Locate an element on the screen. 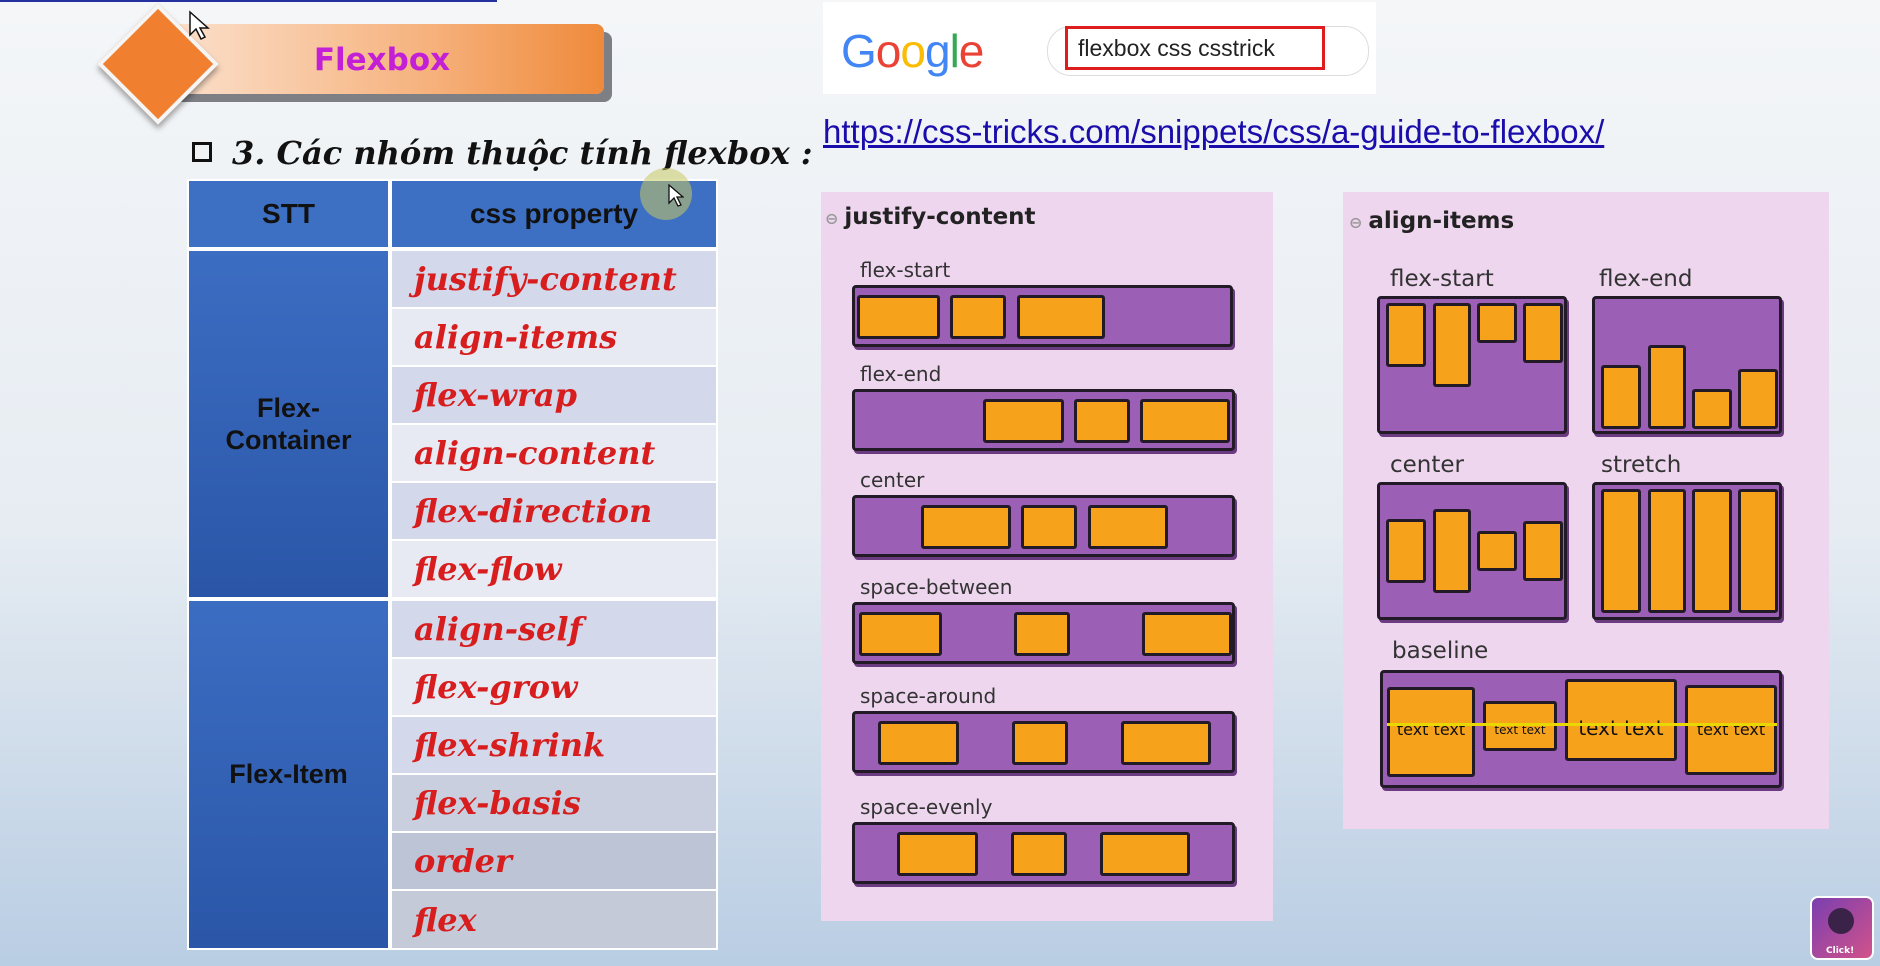  property-cell: flex-basis is located at coordinates (554, 803).